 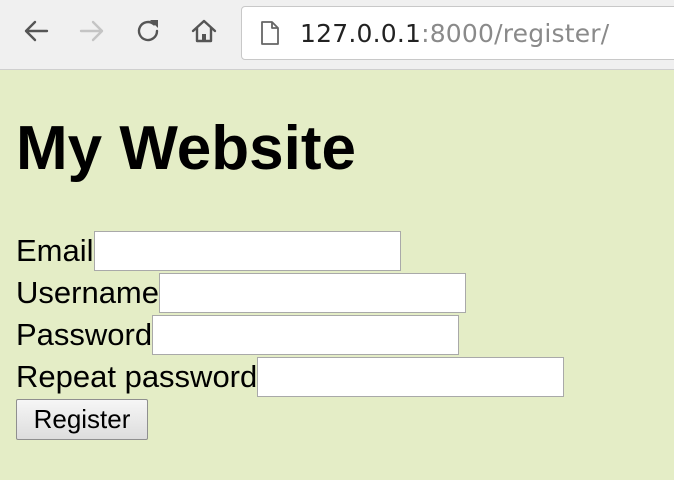 What do you see at coordinates (55, 250) in the screenshot?
I see `email-label: Email` at bounding box center [55, 250].